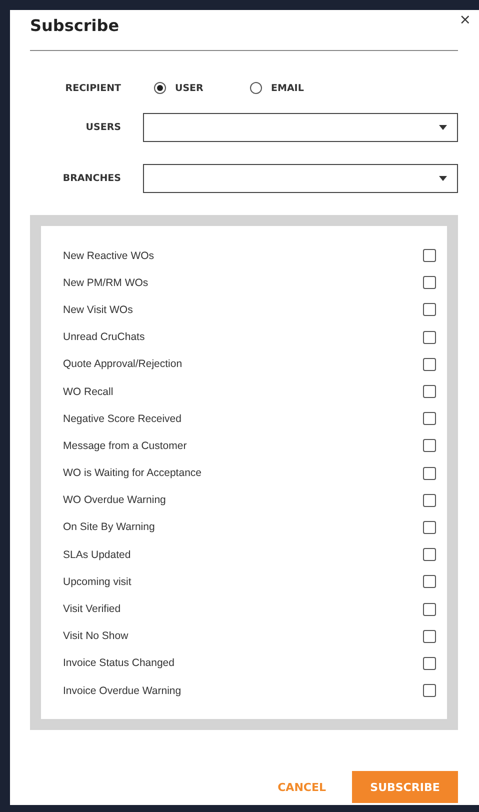  Describe the element at coordinates (75, 26) in the screenshot. I see `dialog-title: Subscribe` at that location.